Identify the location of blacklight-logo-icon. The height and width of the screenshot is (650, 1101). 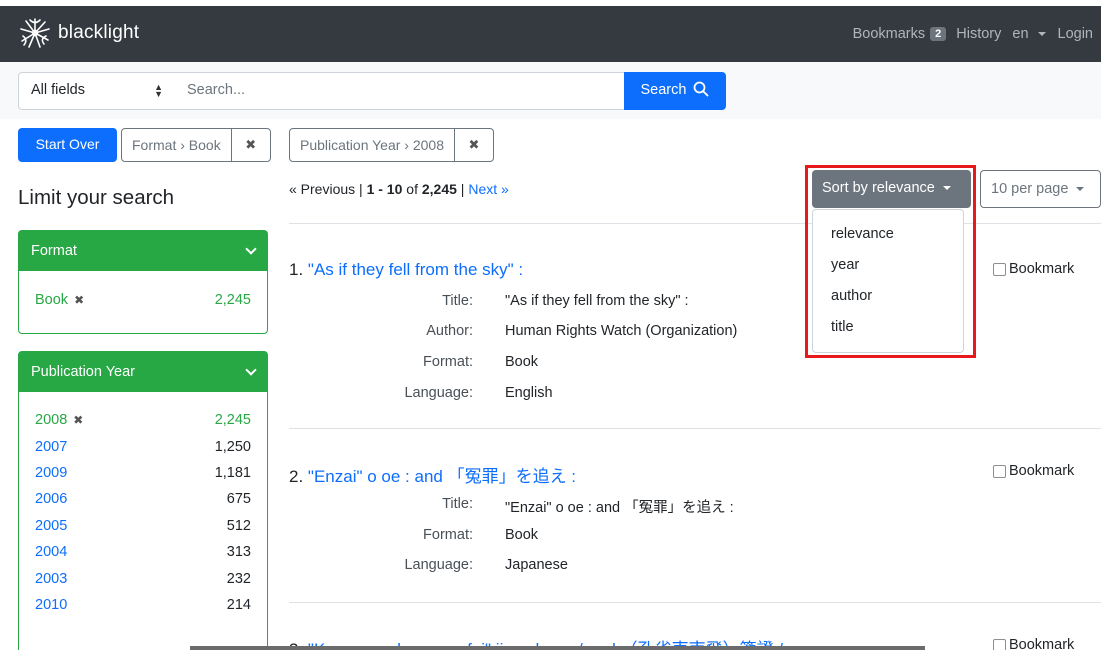
(35, 33).